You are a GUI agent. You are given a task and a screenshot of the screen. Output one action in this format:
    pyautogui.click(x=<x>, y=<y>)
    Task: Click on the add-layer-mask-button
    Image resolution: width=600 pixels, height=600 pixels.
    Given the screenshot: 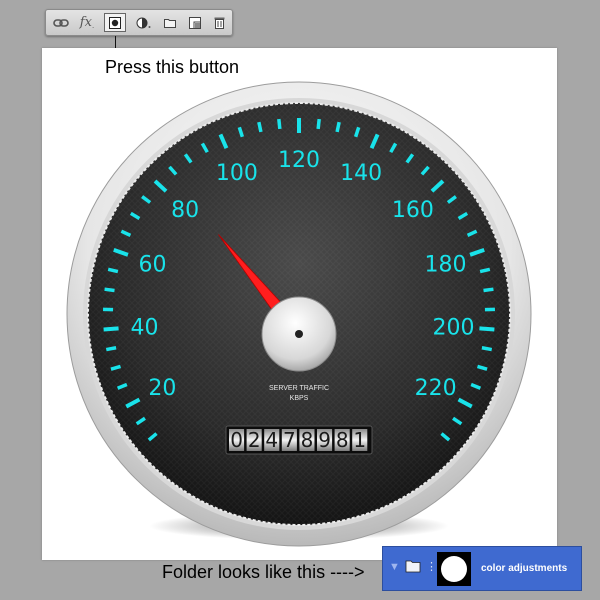 What is the action you would take?
    pyautogui.click(x=115, y=22)
    